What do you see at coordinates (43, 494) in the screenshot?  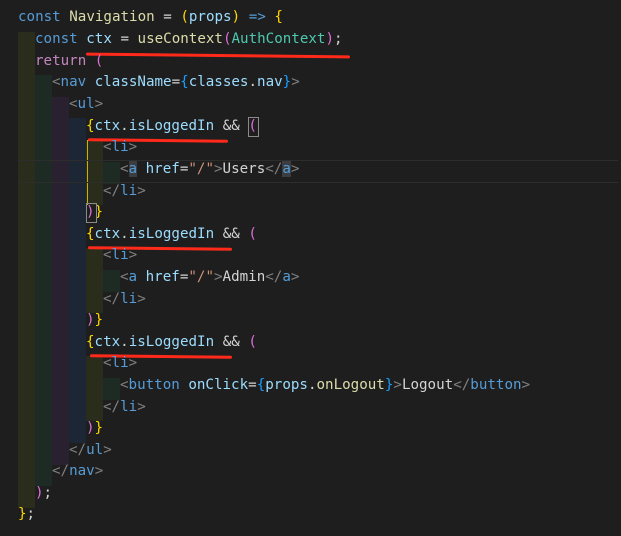 I see `code-line-23: );` at bounding box center [43, 494].